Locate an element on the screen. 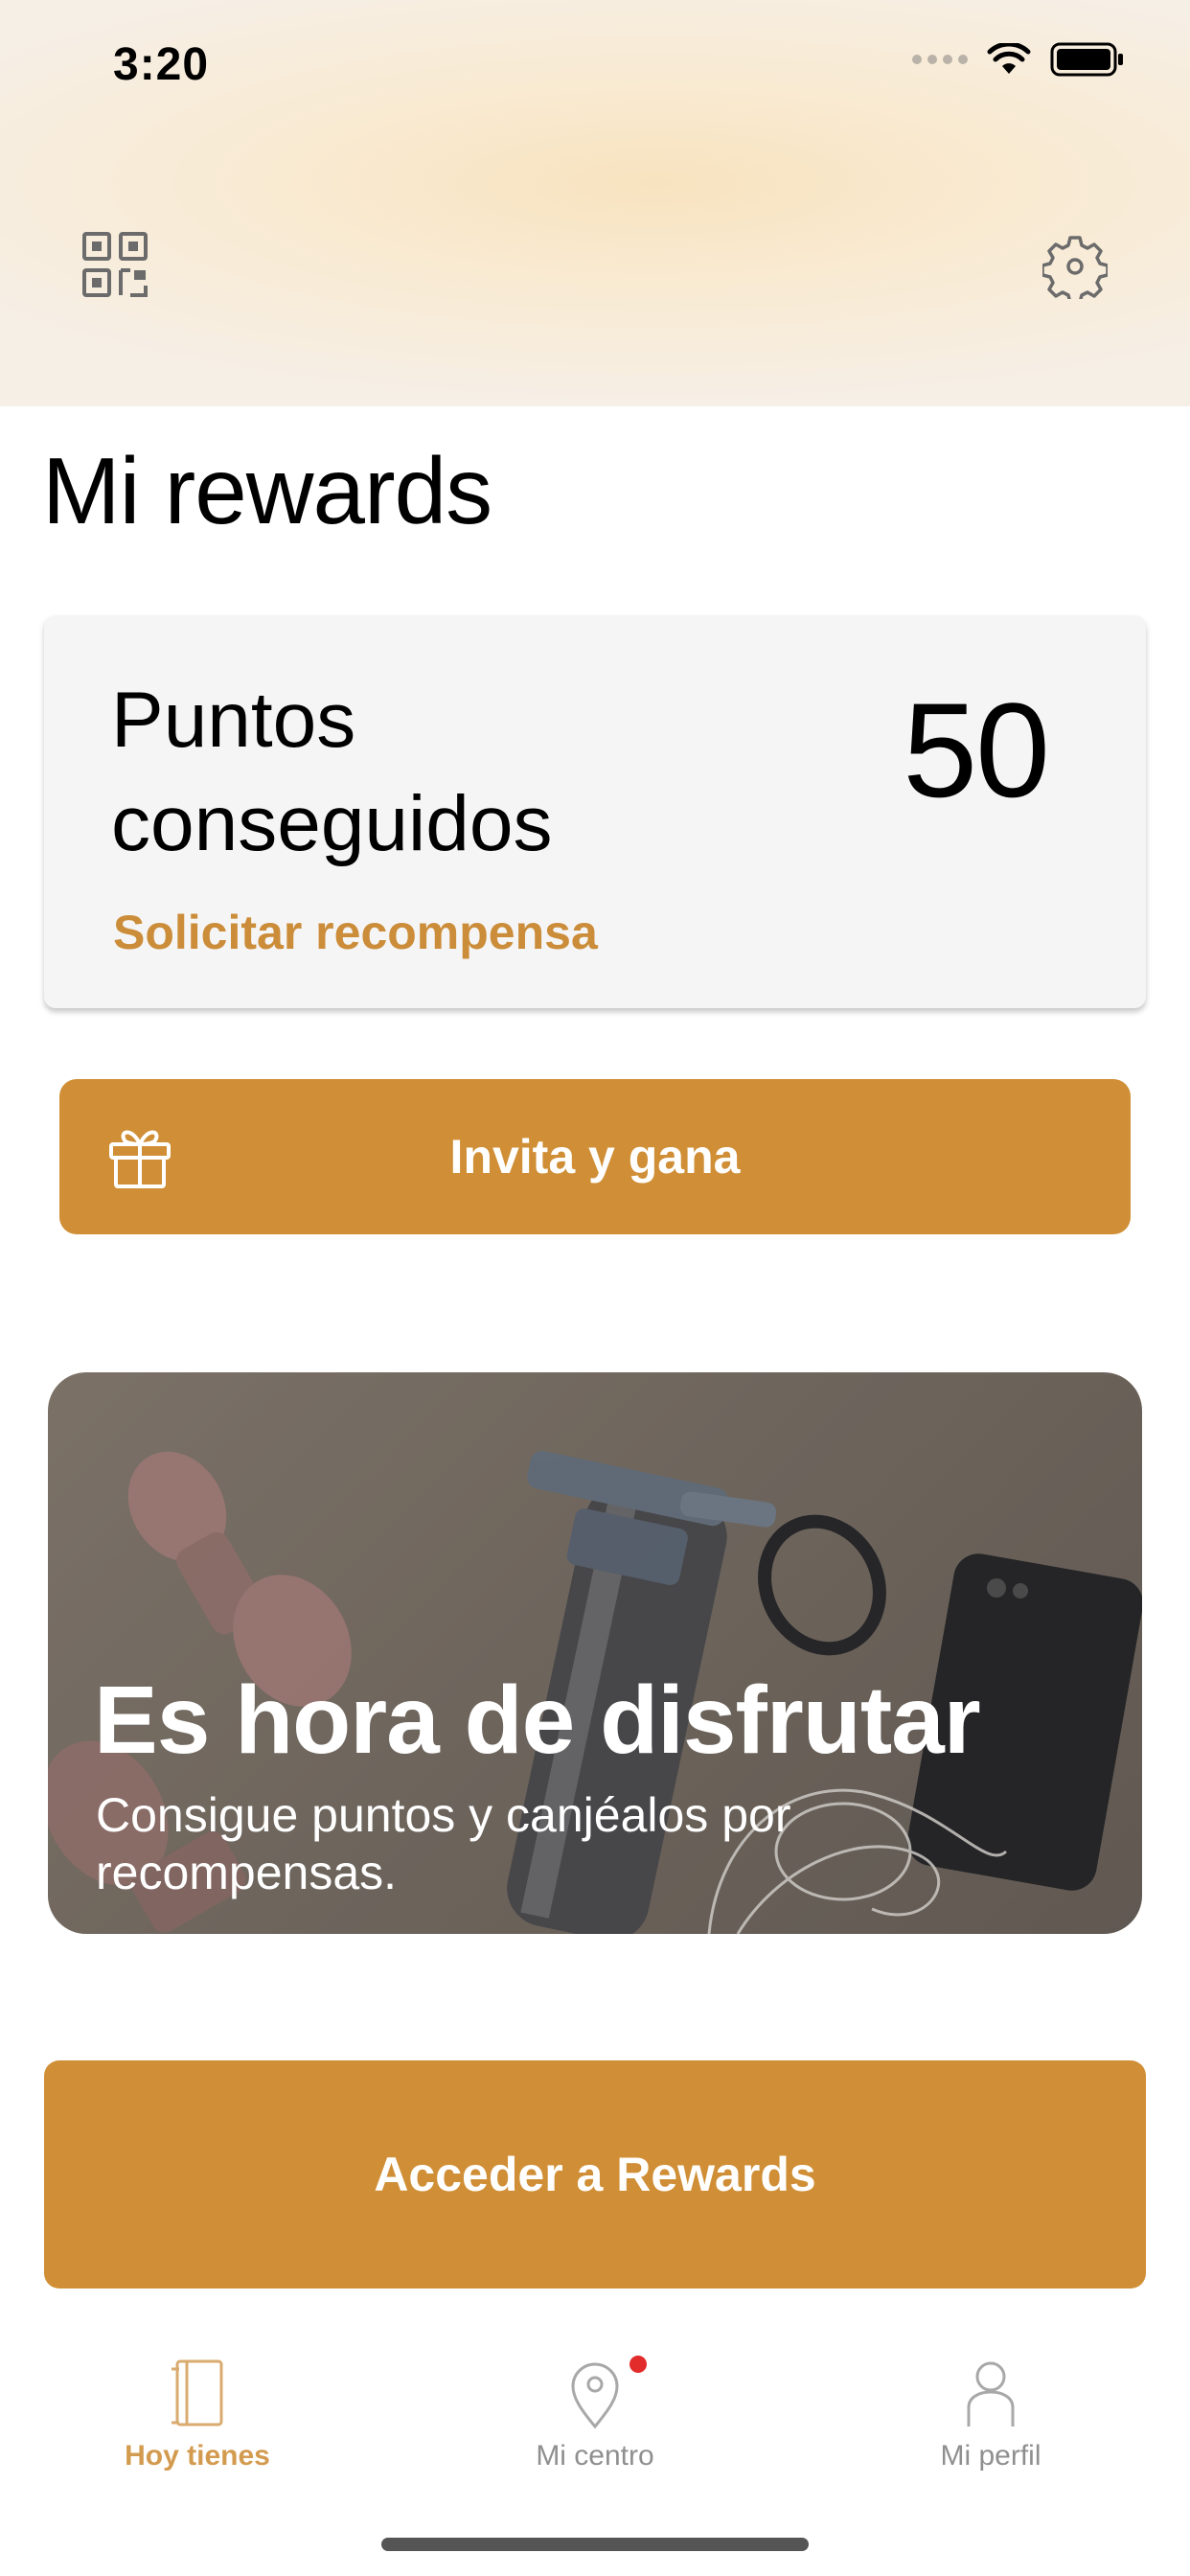  access-rewards-button: Acceder a Rewards is located at coordinates (595, 2174).